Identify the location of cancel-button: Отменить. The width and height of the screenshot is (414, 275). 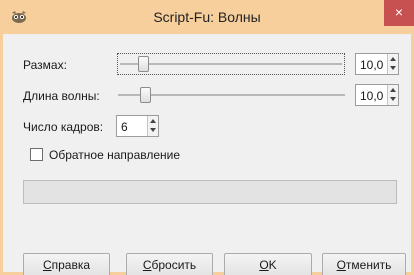
(364, 264).